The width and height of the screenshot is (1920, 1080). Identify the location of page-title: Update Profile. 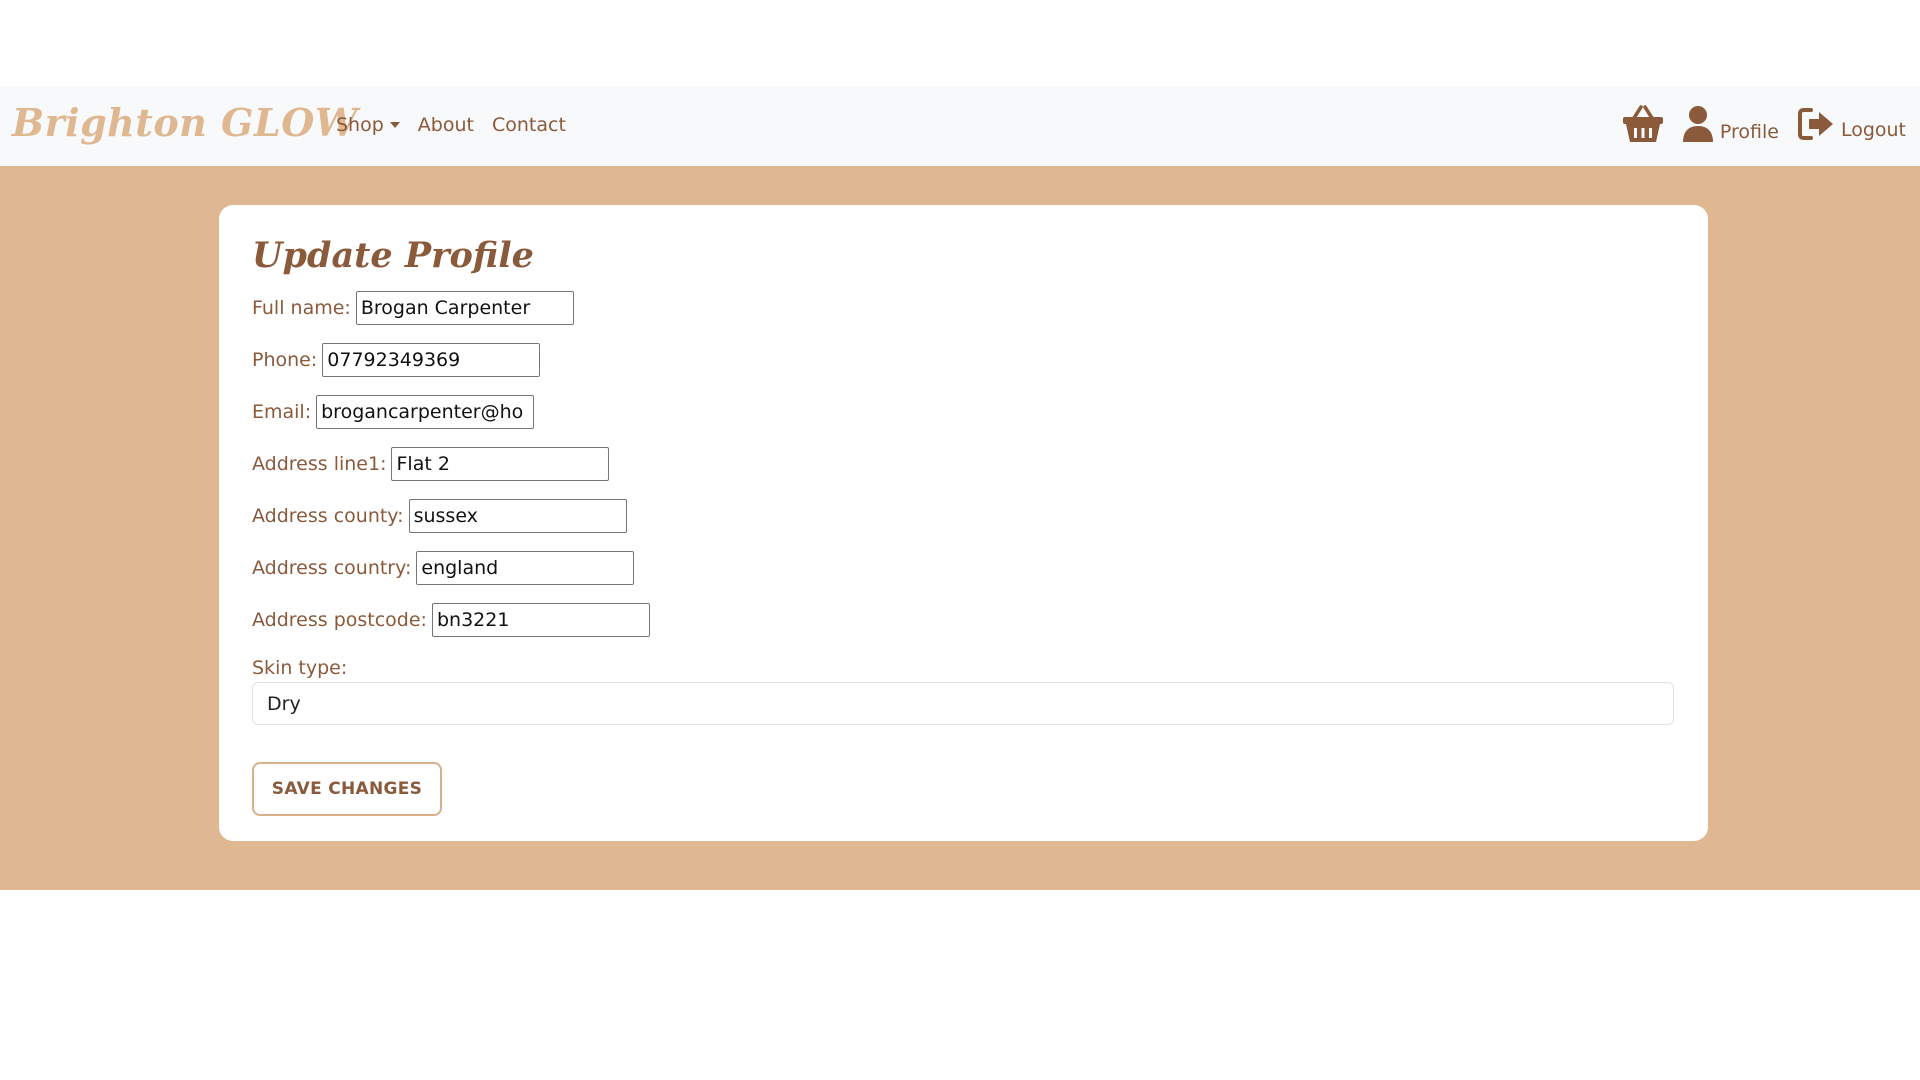
(393, 255).